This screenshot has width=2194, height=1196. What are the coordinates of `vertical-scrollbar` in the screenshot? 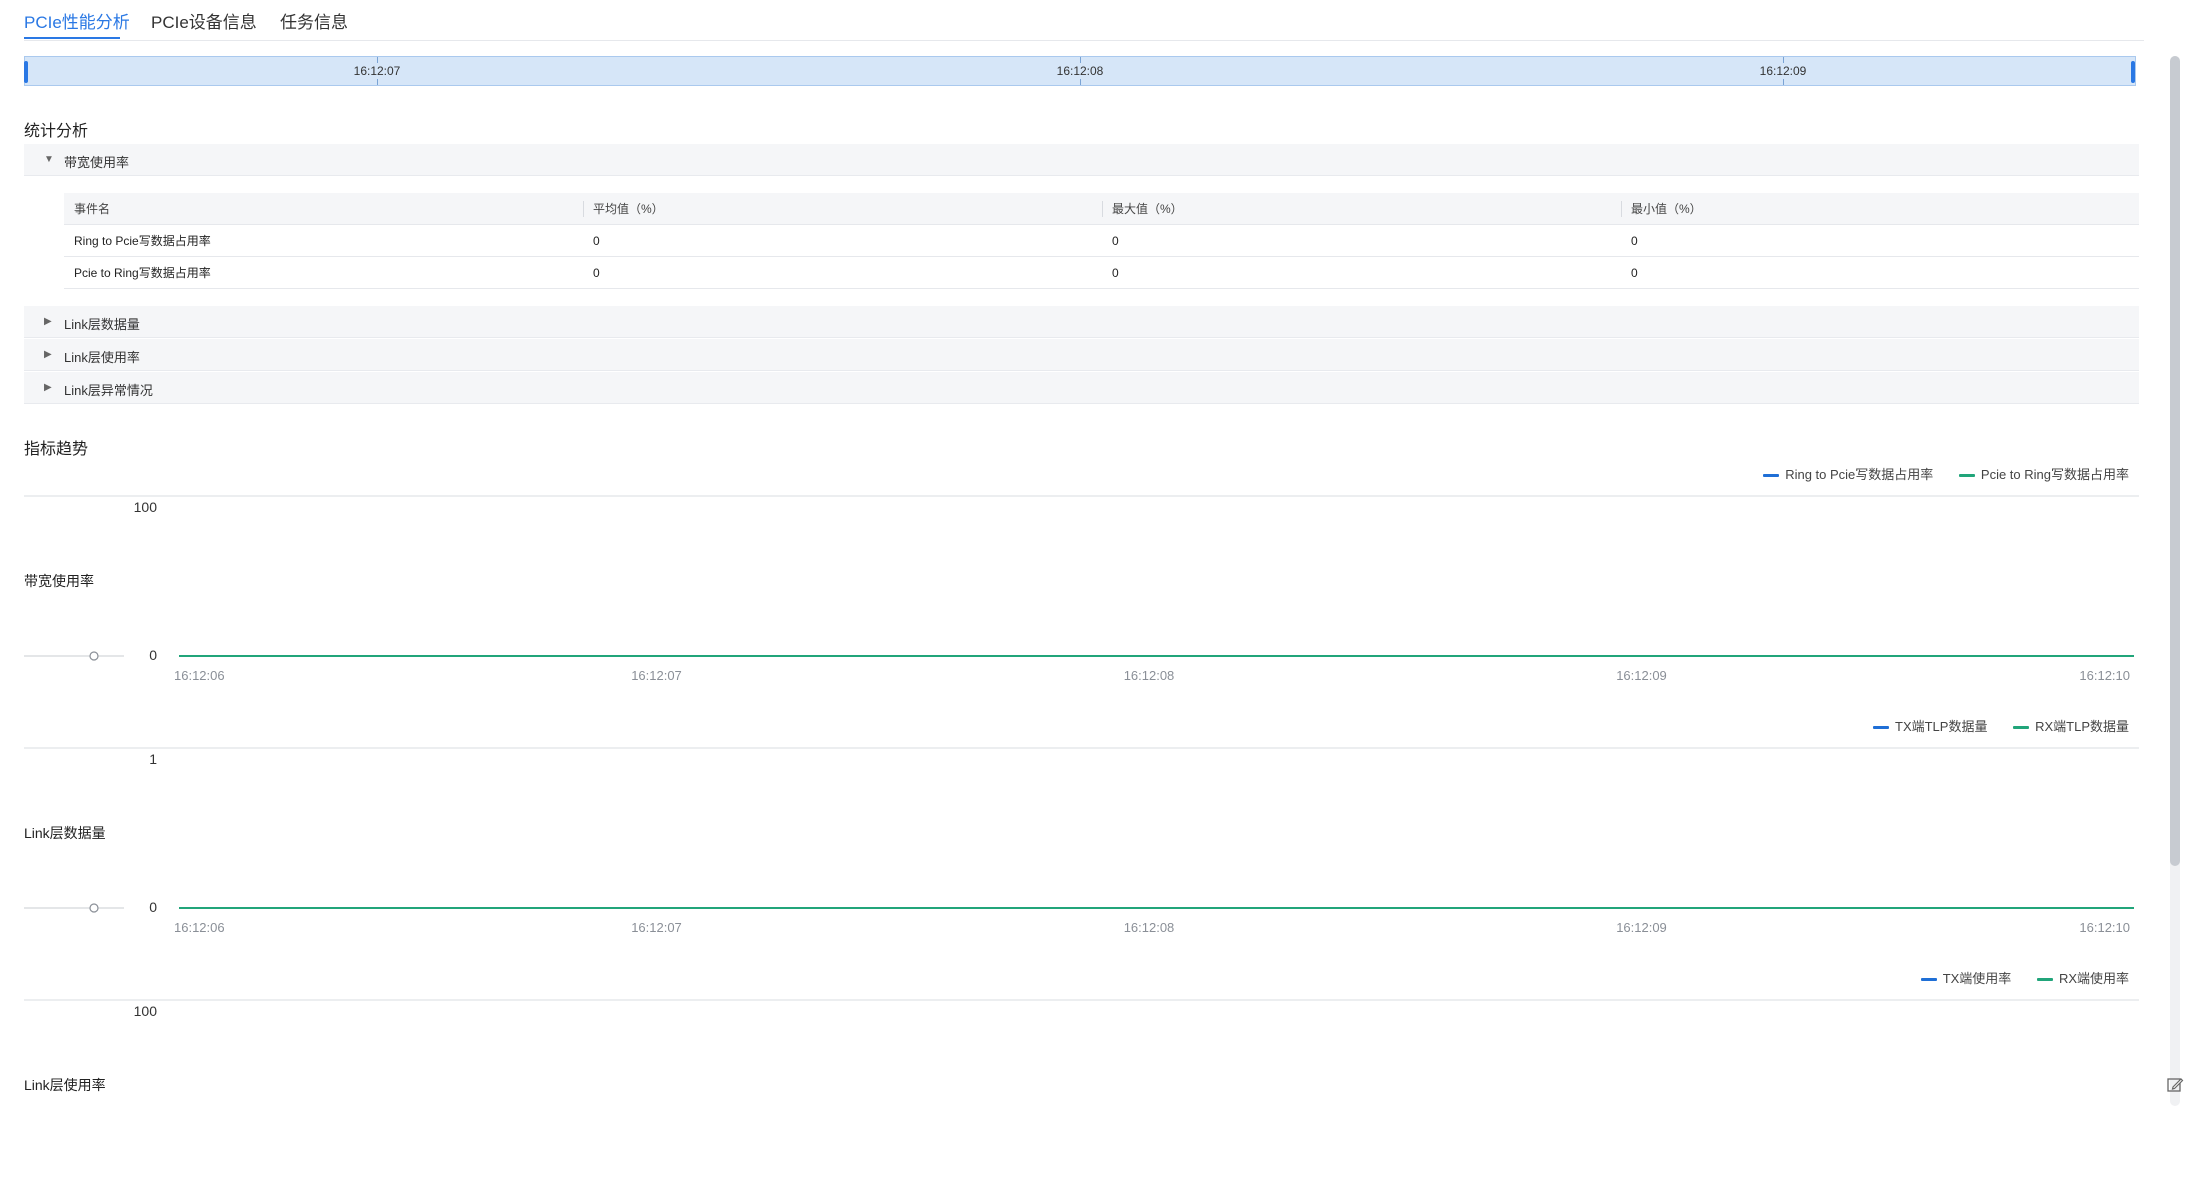 It's located at (2175, 581).